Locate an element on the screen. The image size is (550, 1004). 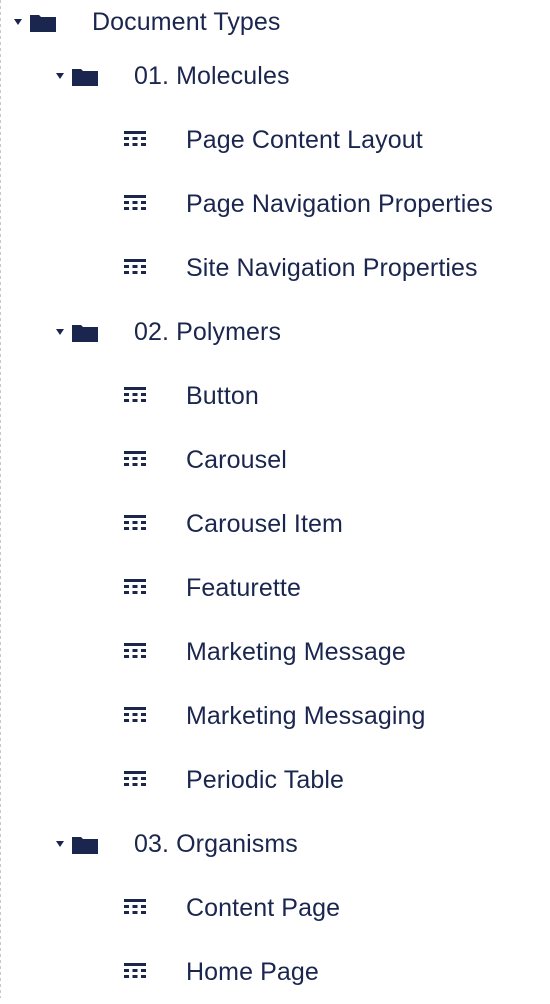
tree-item-page-content-layout: Page Content Layout is located at coordinates (275, 140).